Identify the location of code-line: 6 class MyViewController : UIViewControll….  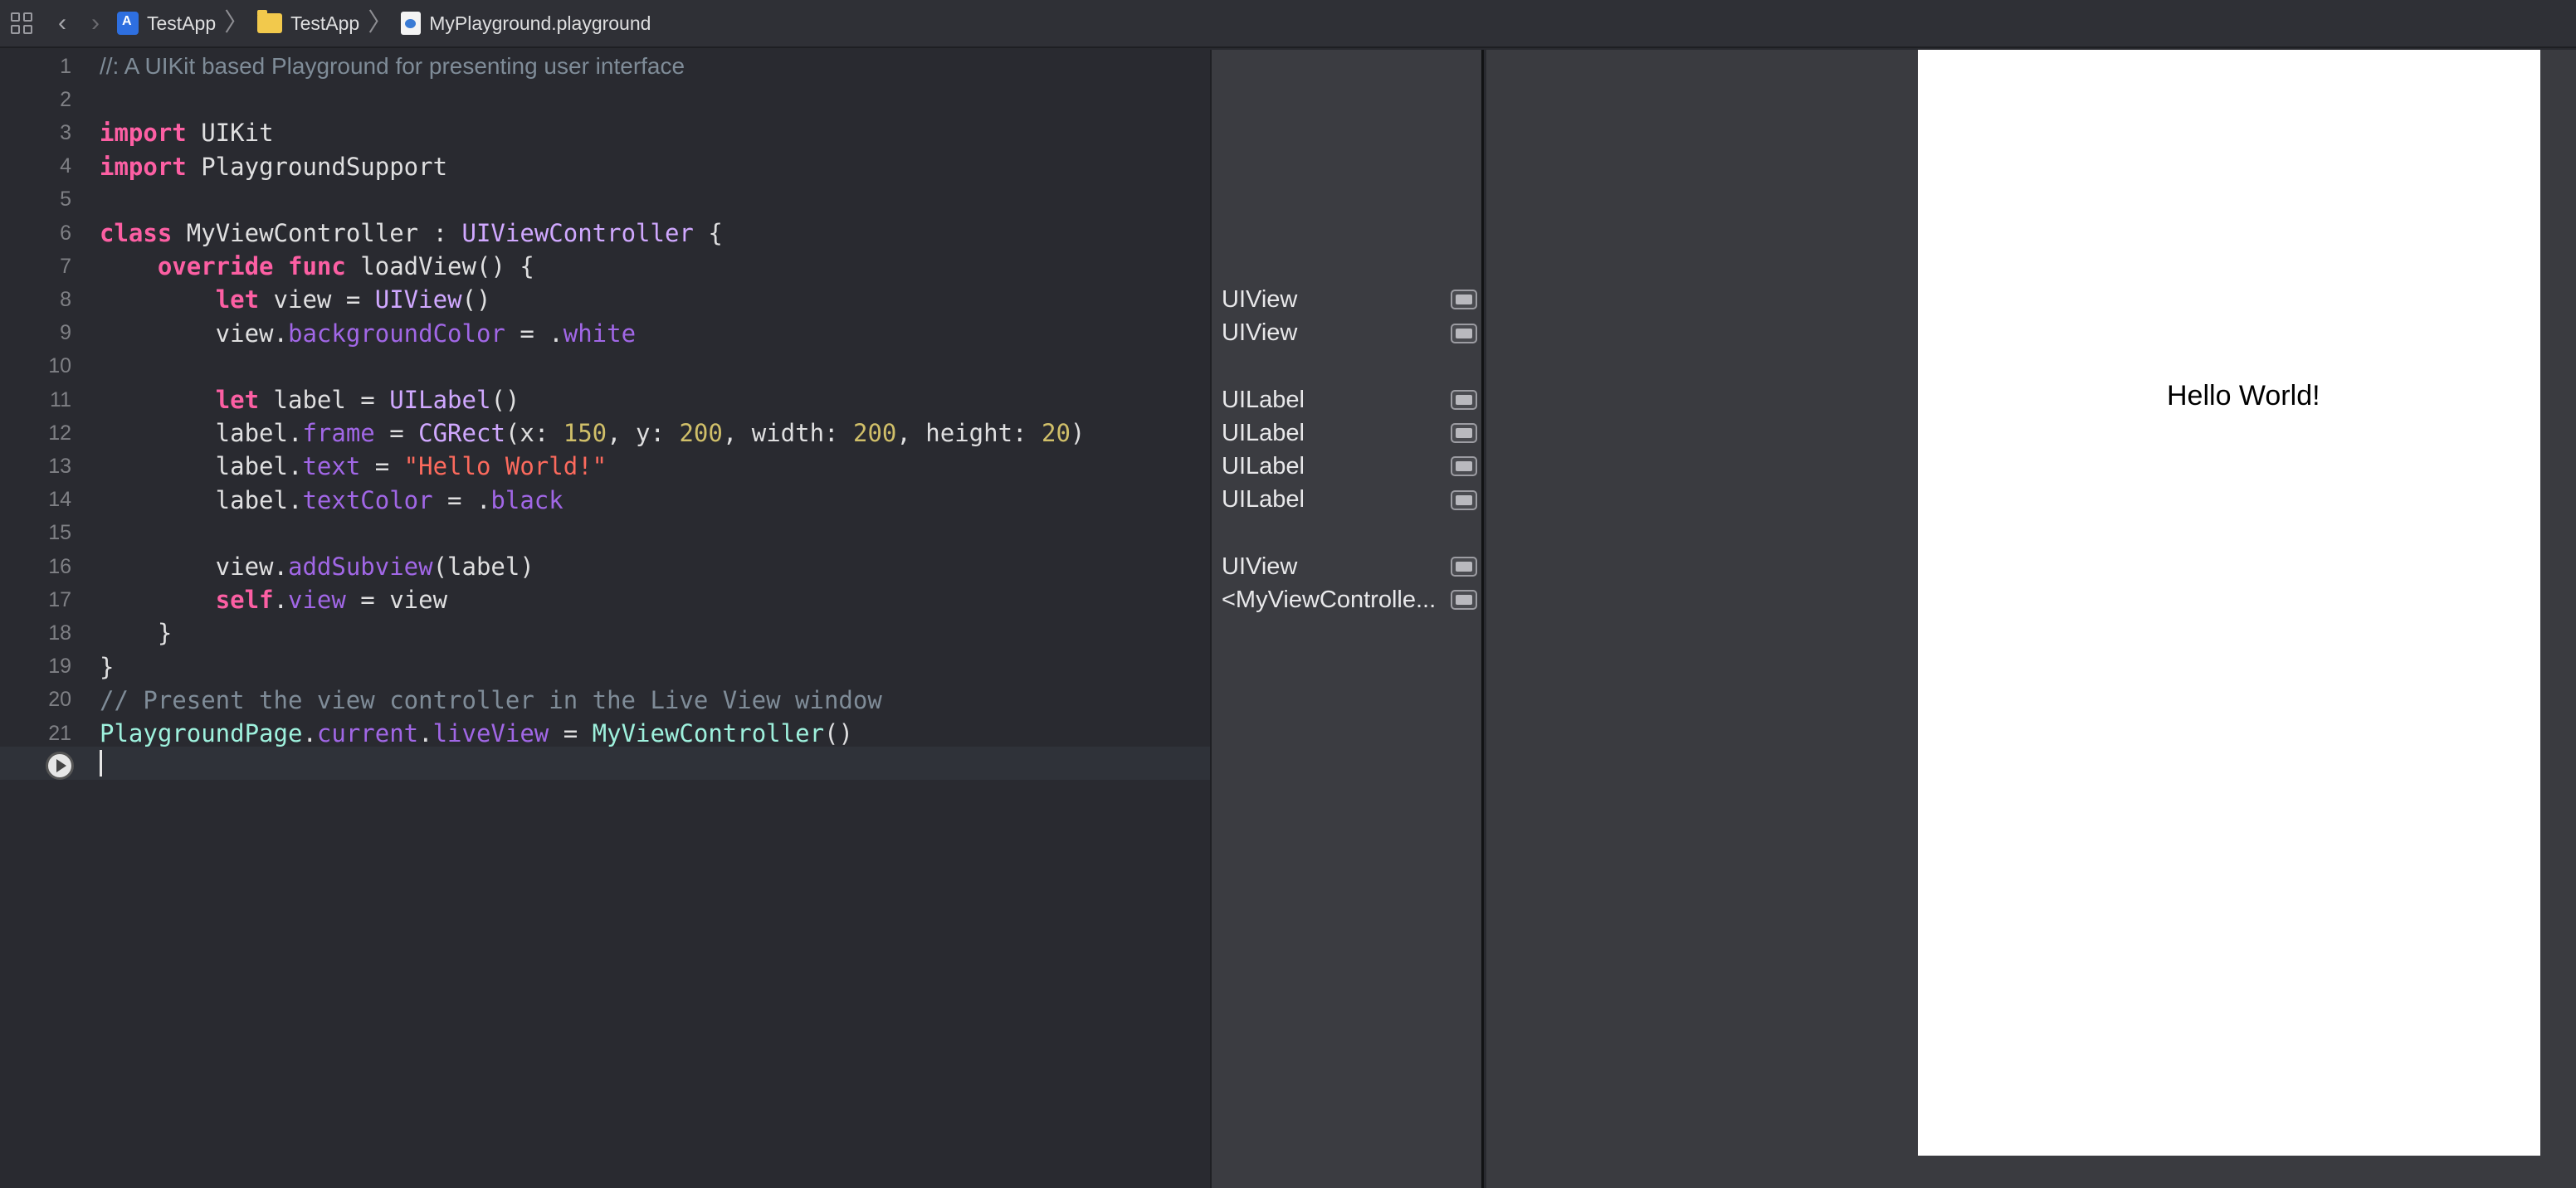
(605, 234).